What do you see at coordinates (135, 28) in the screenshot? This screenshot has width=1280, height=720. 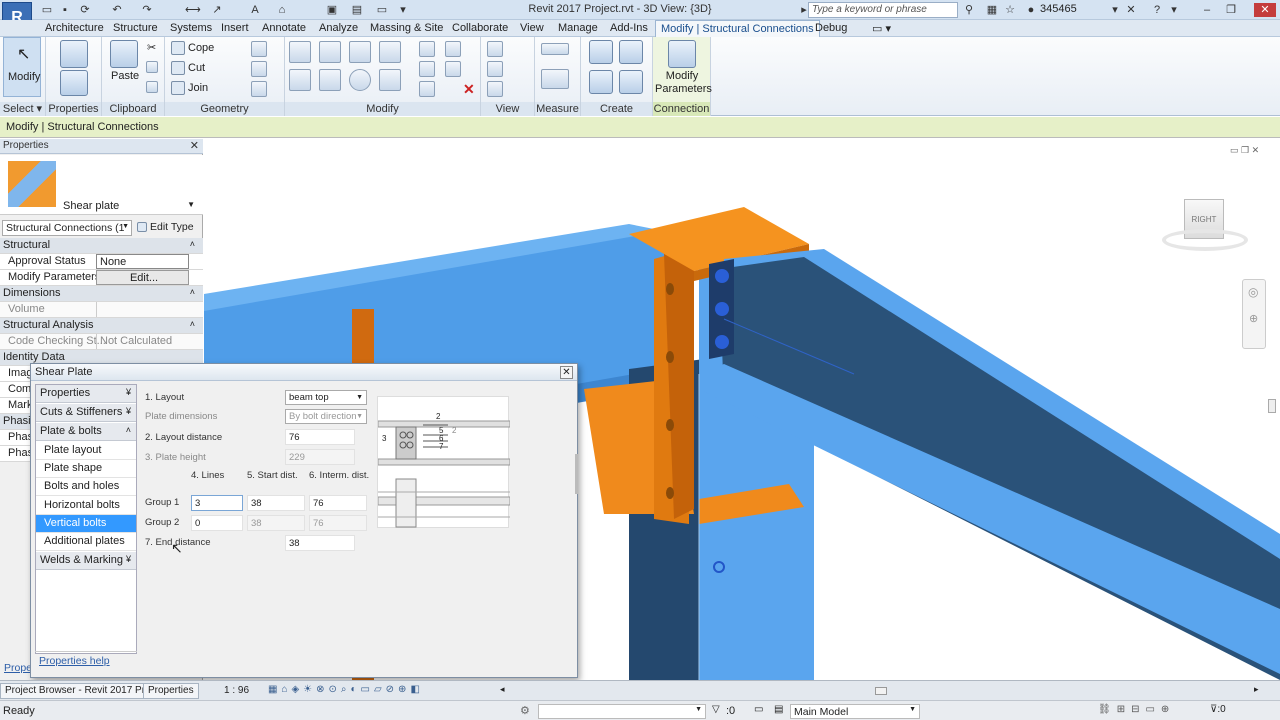 I see `tab-structure: Structure` at bounding box center [135, 28].